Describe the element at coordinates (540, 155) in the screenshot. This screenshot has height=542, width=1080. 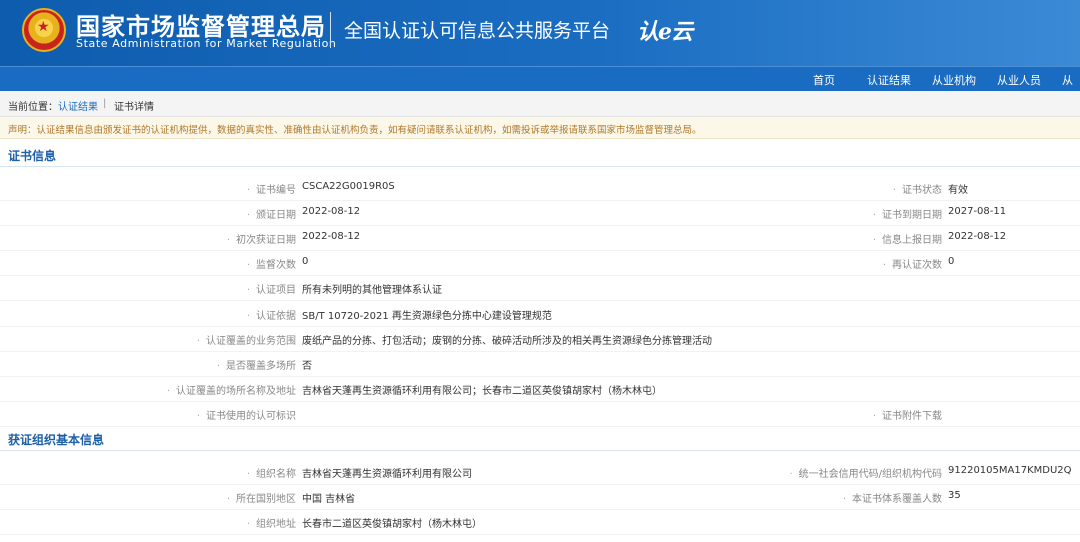
I see `section-title-certificate: 证书信息` at that location.